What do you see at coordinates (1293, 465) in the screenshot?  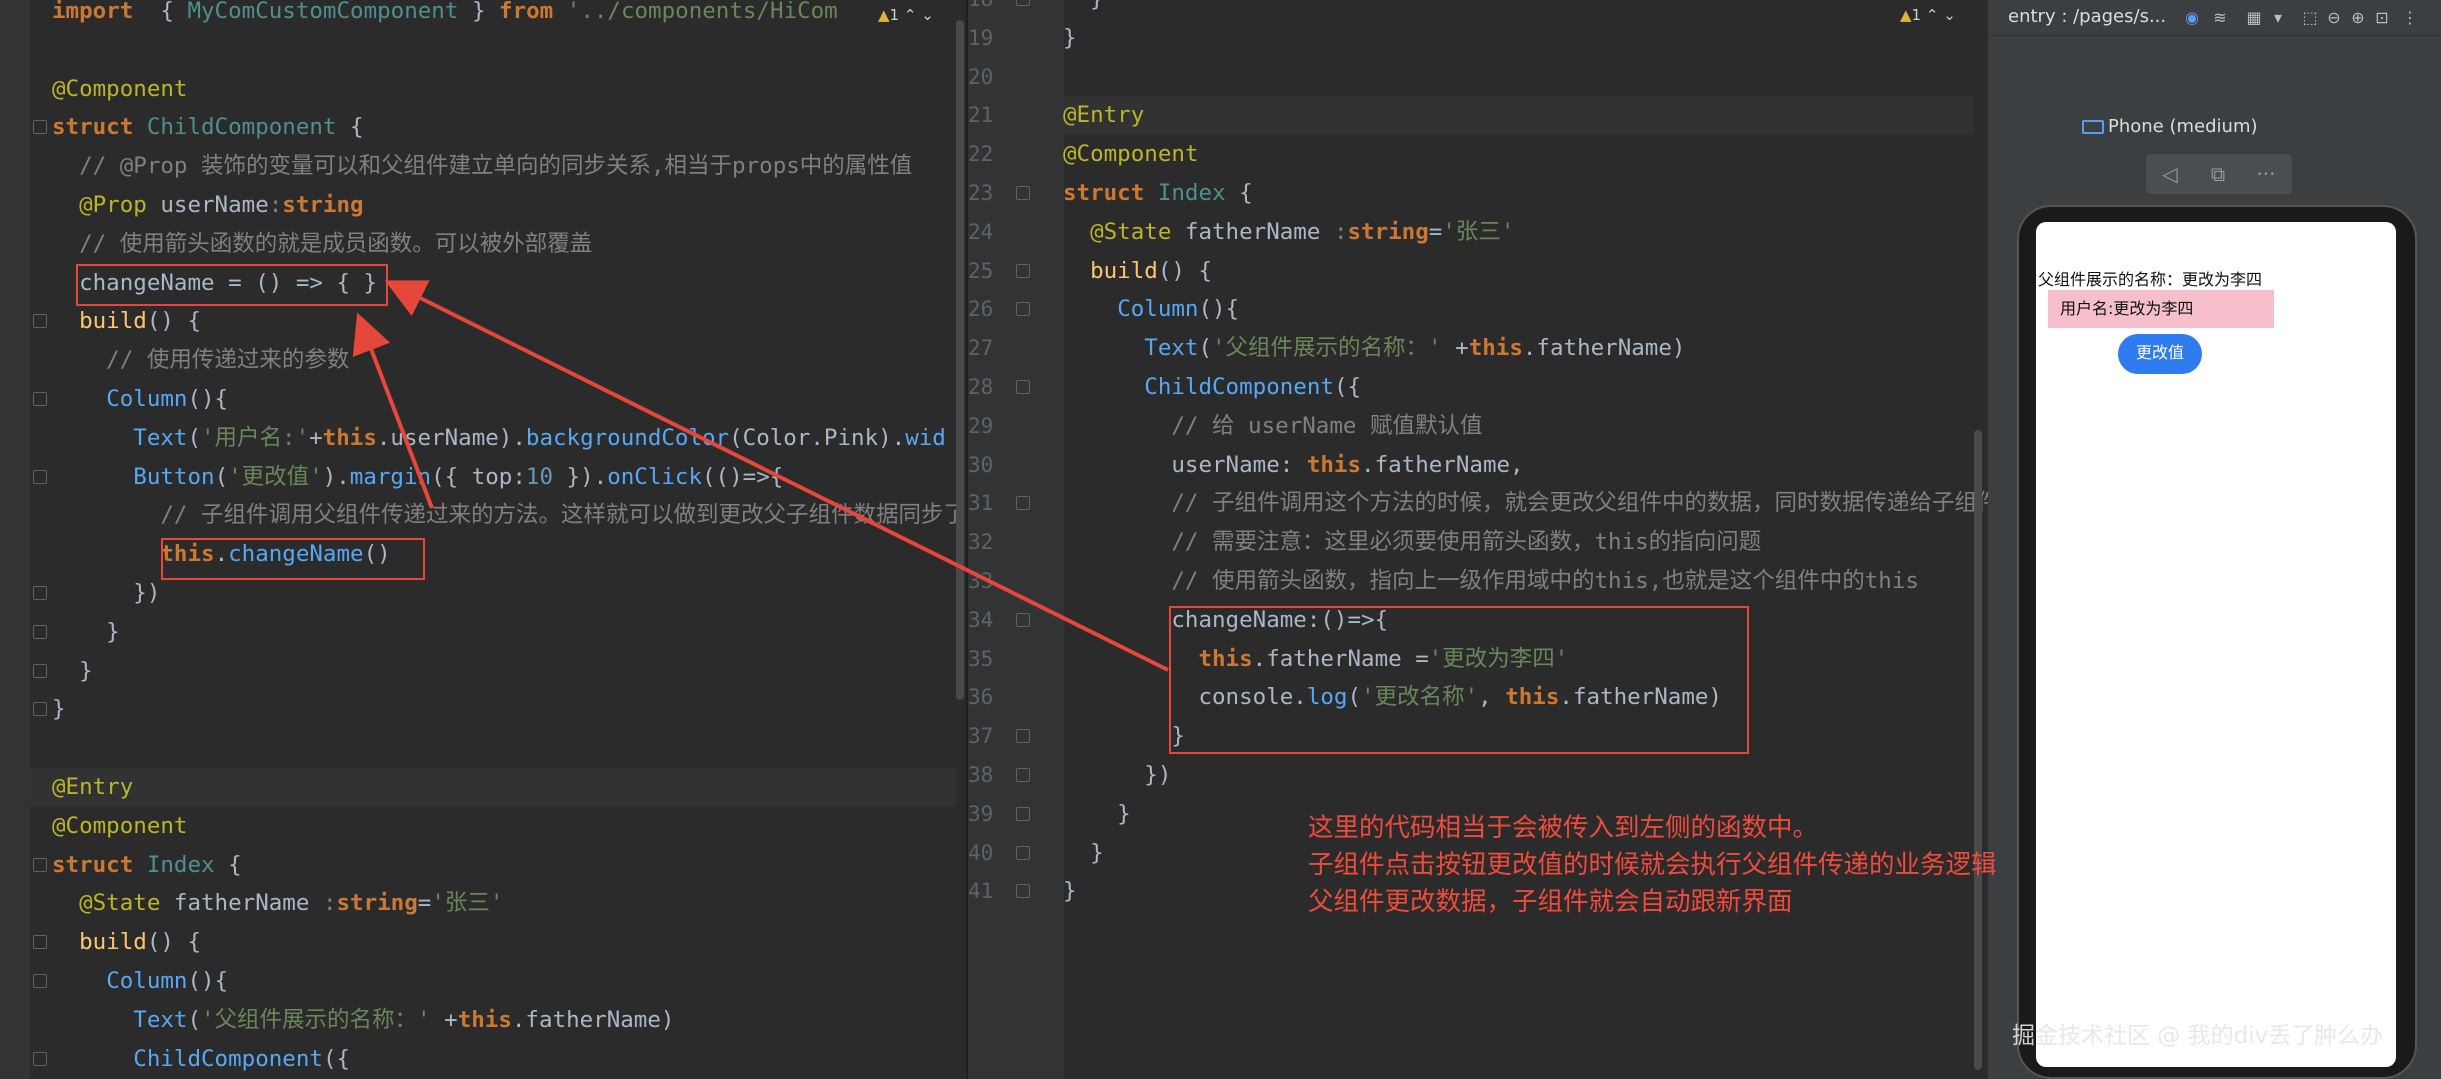 I see `code-line: userName: this.fatherName,` at bounding box center [1293, 465].